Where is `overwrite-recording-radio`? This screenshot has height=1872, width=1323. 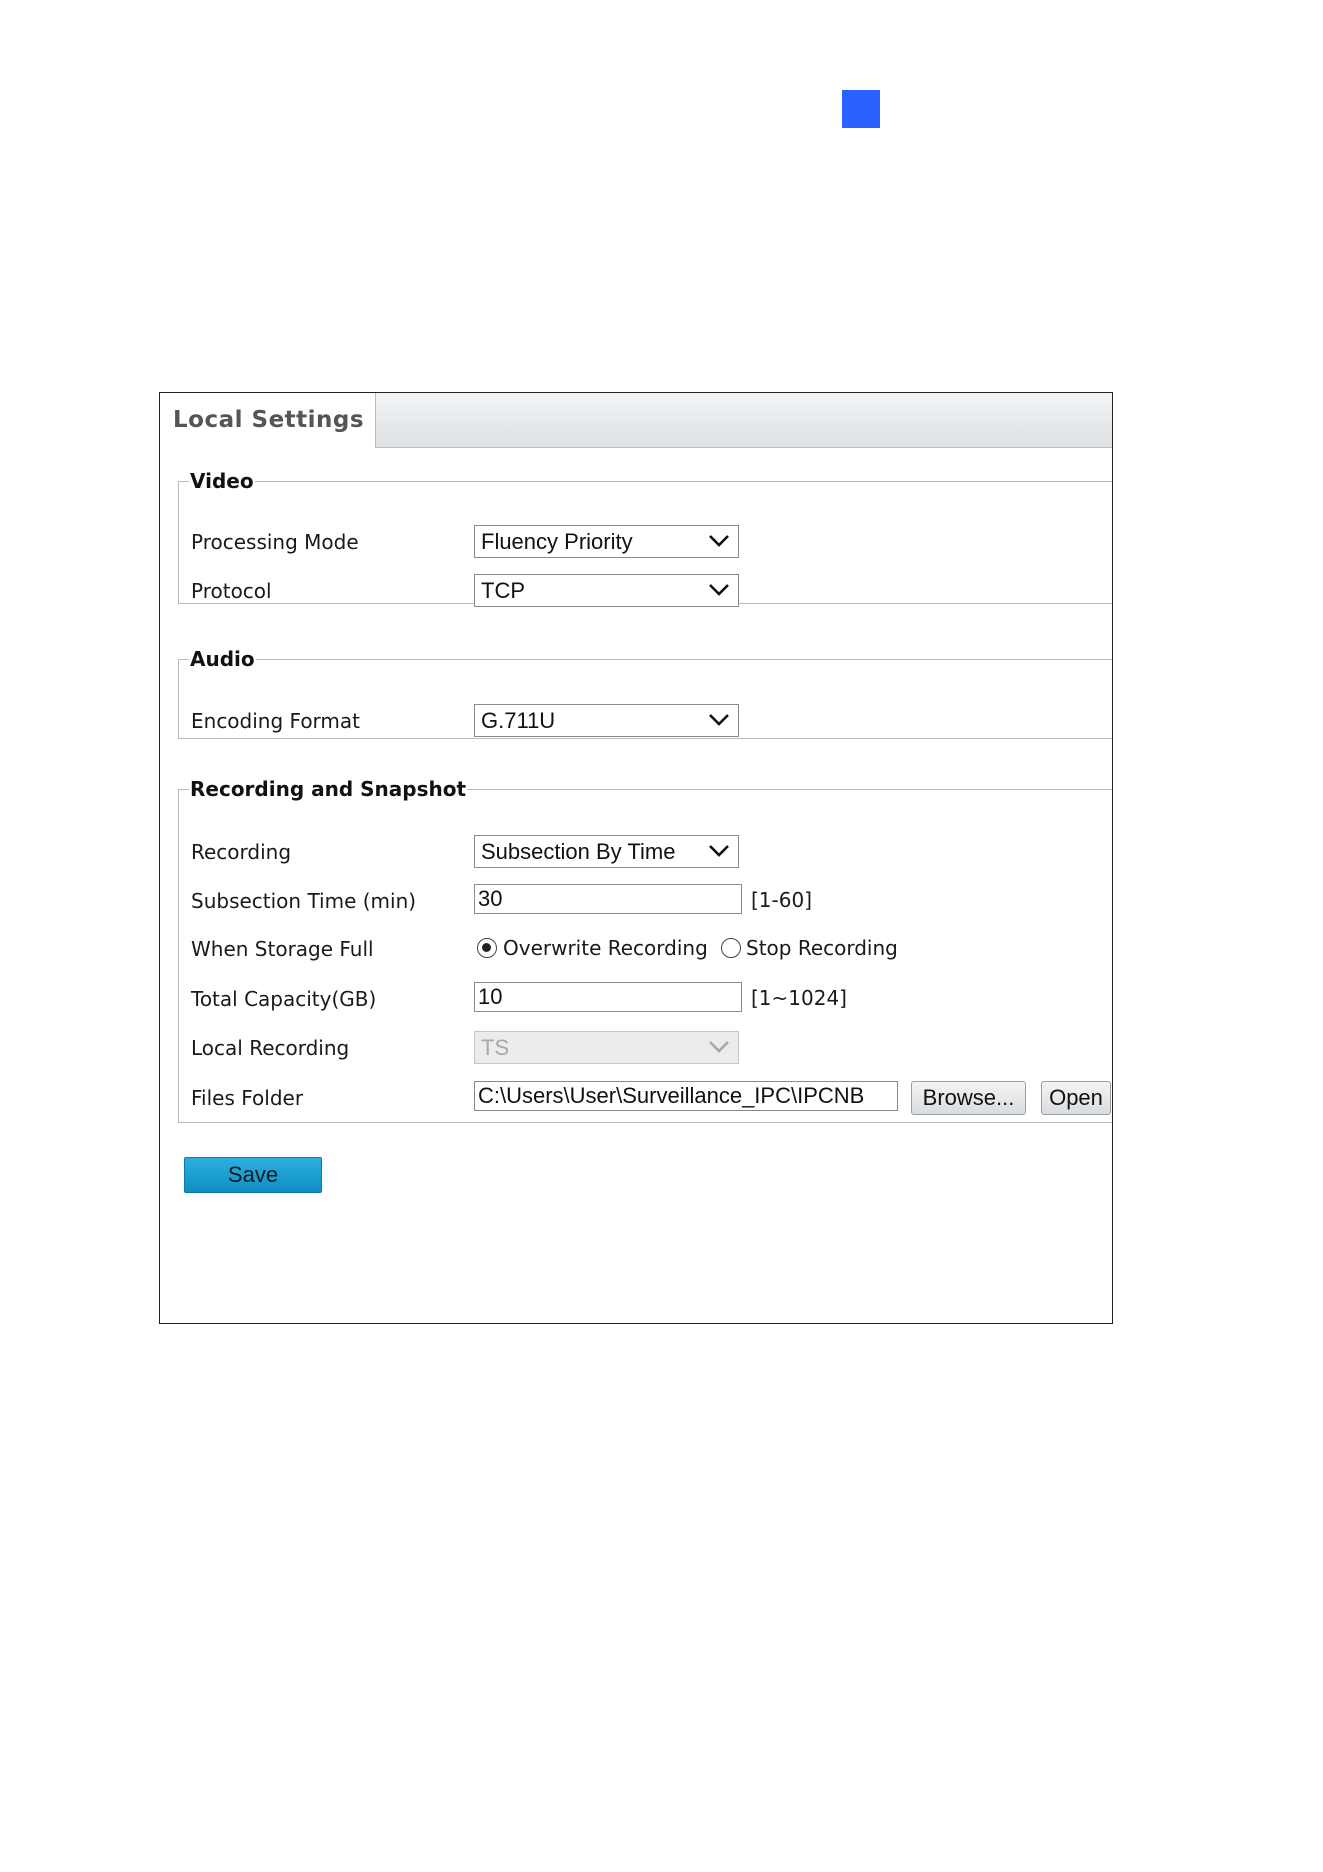 overwrite-recording-radio is located at coordinates (487, 948).